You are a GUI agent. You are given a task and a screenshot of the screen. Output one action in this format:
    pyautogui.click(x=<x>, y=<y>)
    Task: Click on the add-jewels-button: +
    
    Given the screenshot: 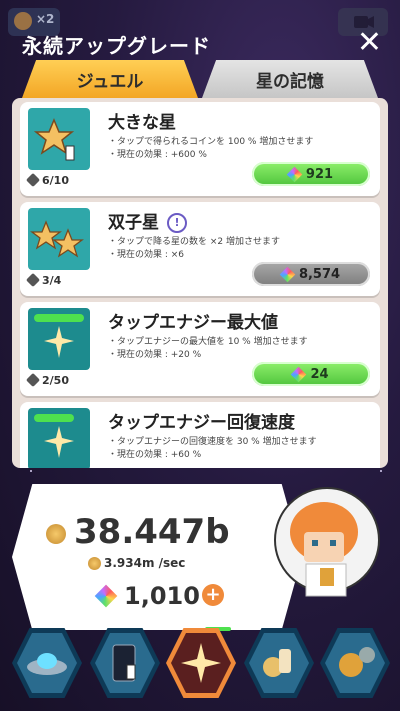 What is the action you would take?
    pyautogui.click(x=213, y=595)
    